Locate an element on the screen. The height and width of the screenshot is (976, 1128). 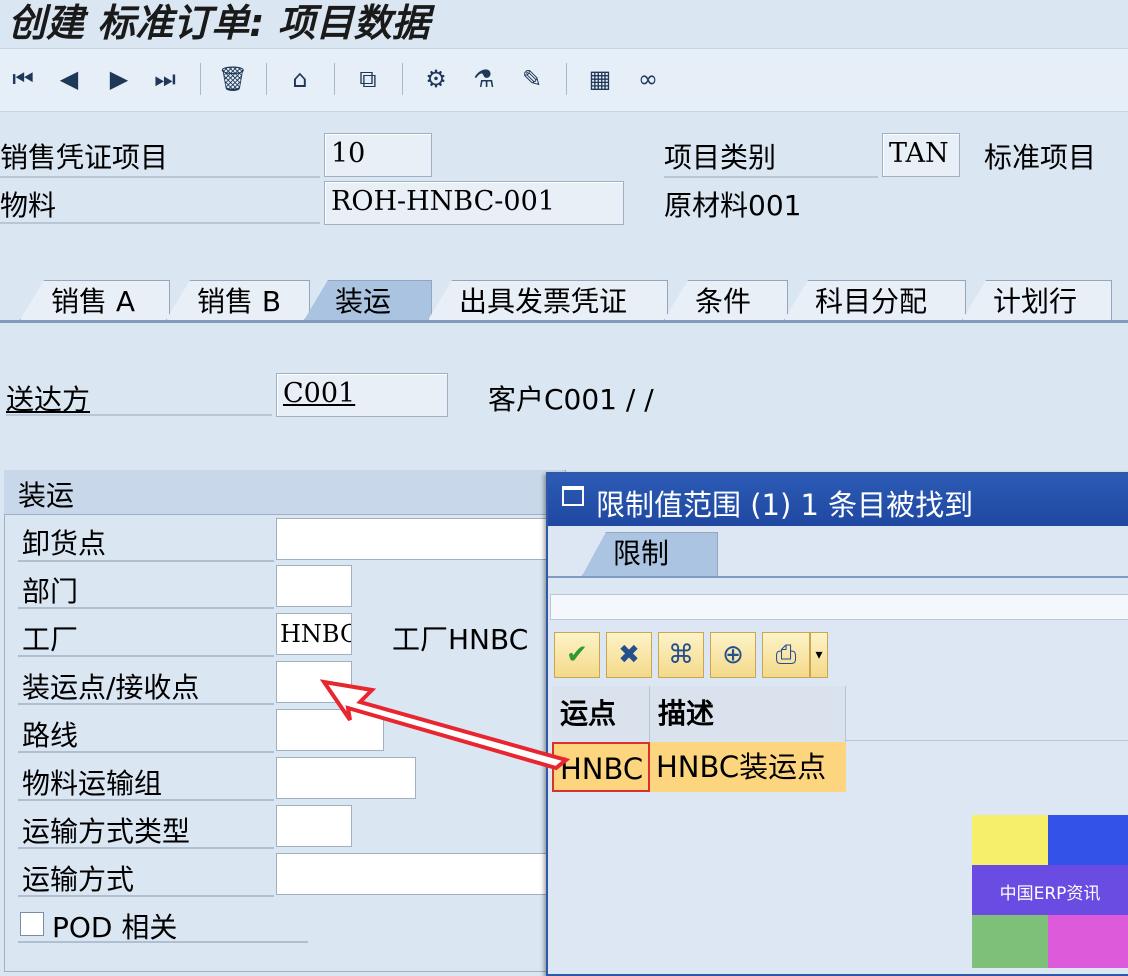
watermark-text: 中国ERP资讯 is located at coordinates (1050, 894).